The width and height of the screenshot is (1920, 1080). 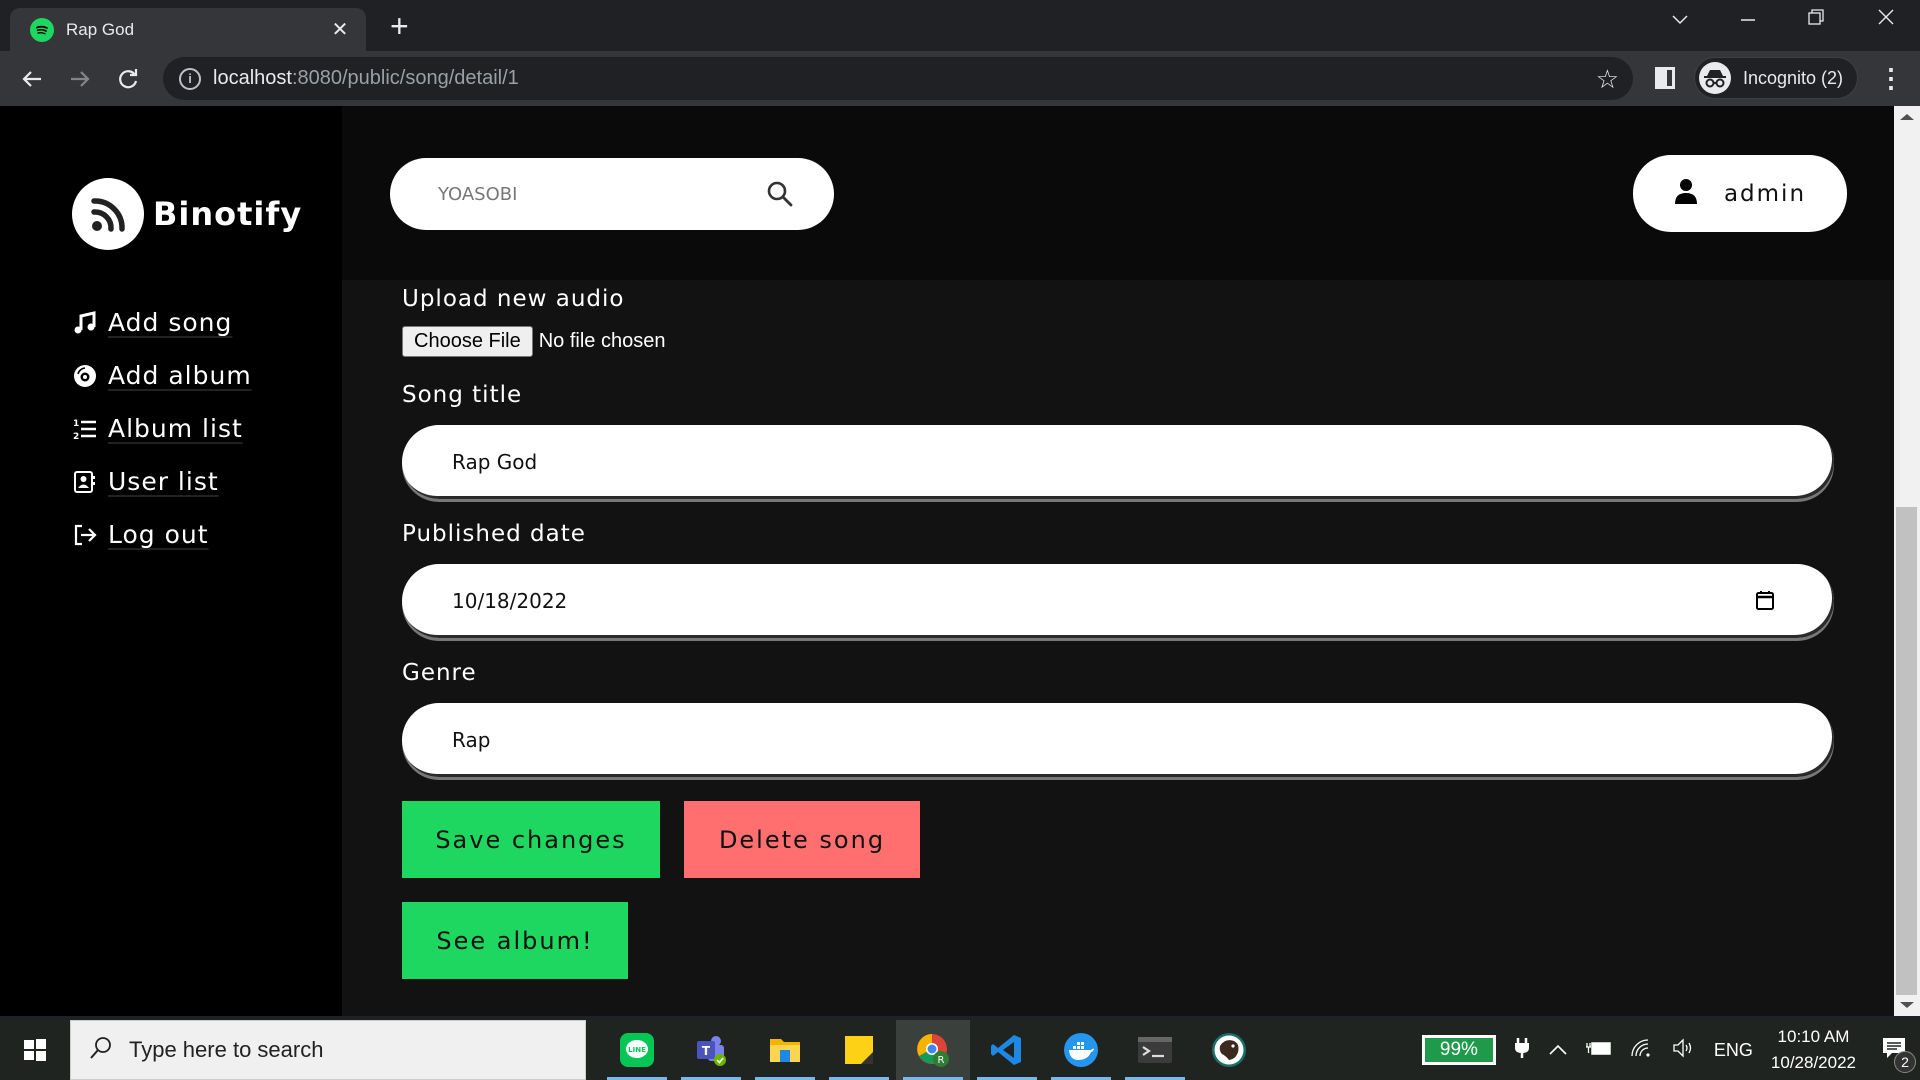 What do you see at coordinates (1558, 1050) in the screenshot?
I see `show-hidden-icons-chevron-up-icon` at bounding box center [1558, 1050].